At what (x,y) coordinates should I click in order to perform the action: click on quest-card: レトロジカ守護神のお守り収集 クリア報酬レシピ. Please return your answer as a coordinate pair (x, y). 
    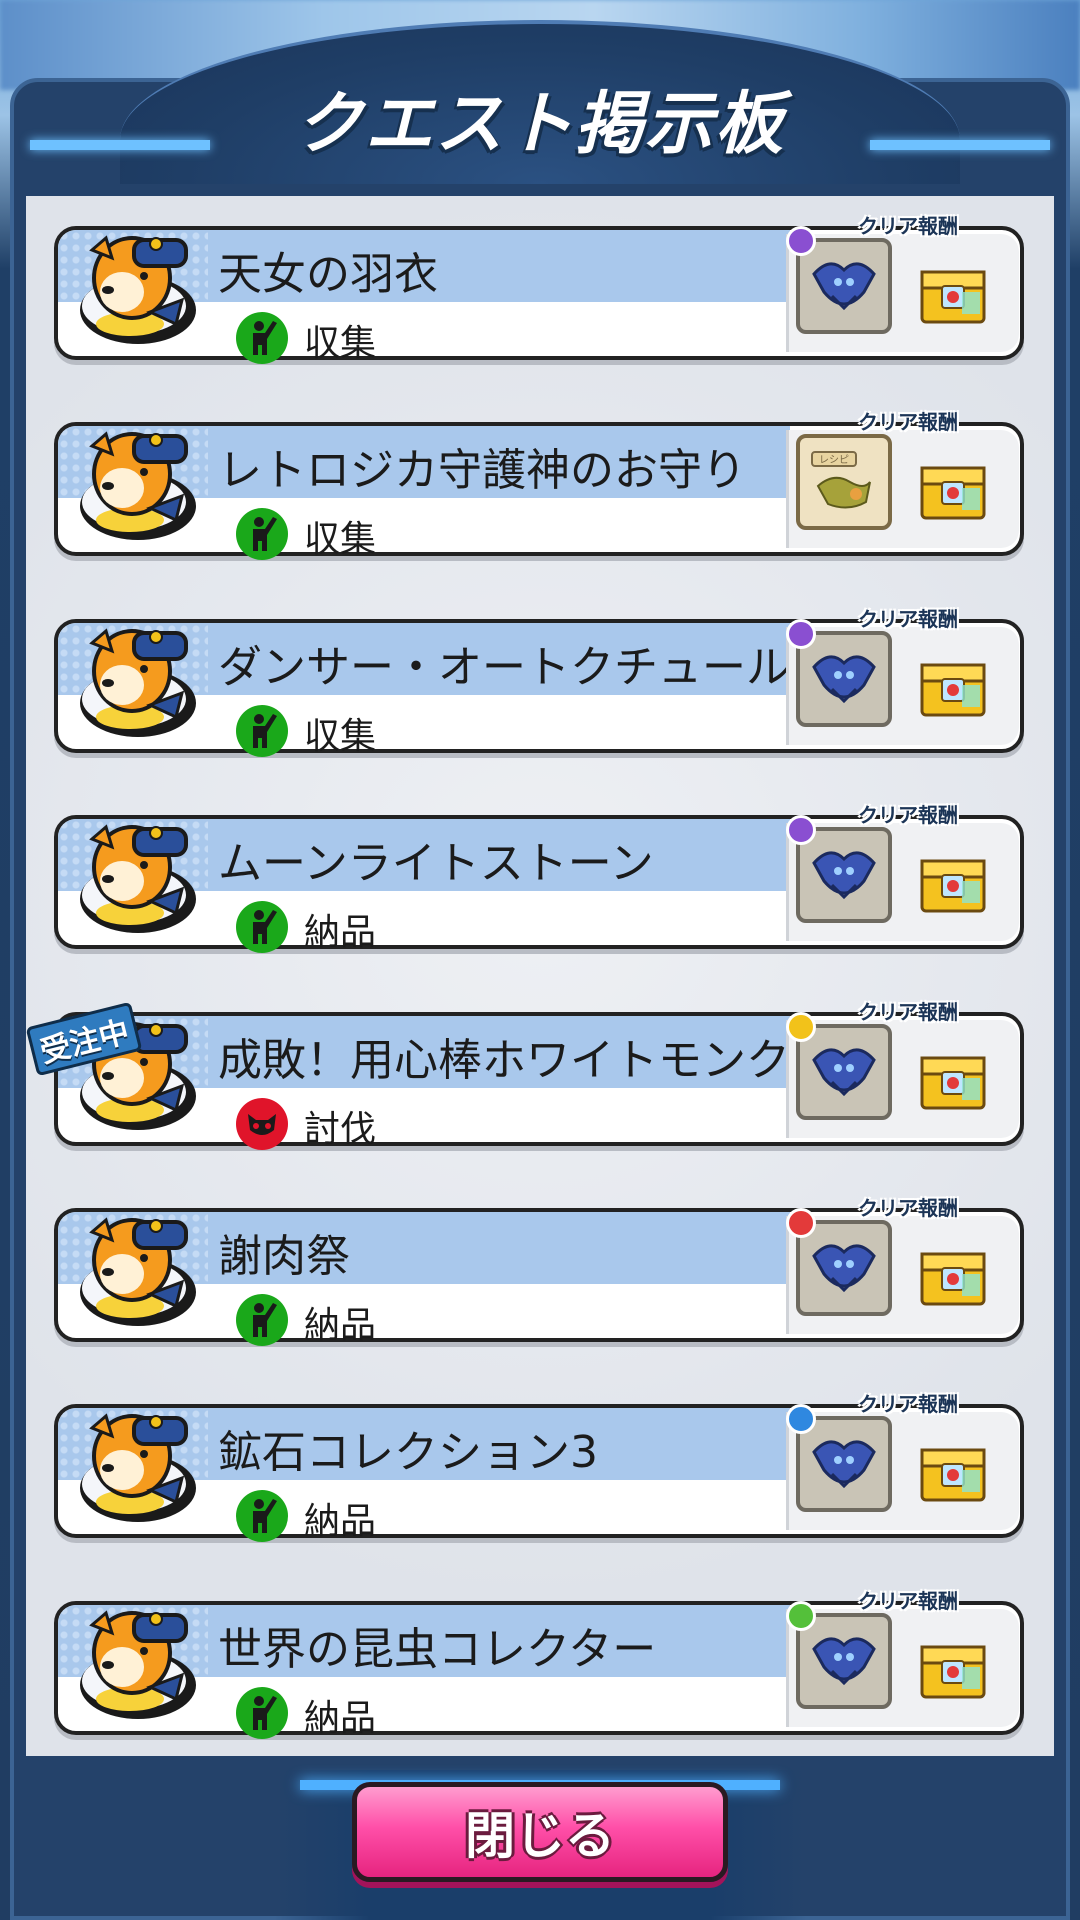
    Looking at the image, I should click on (539, 485).